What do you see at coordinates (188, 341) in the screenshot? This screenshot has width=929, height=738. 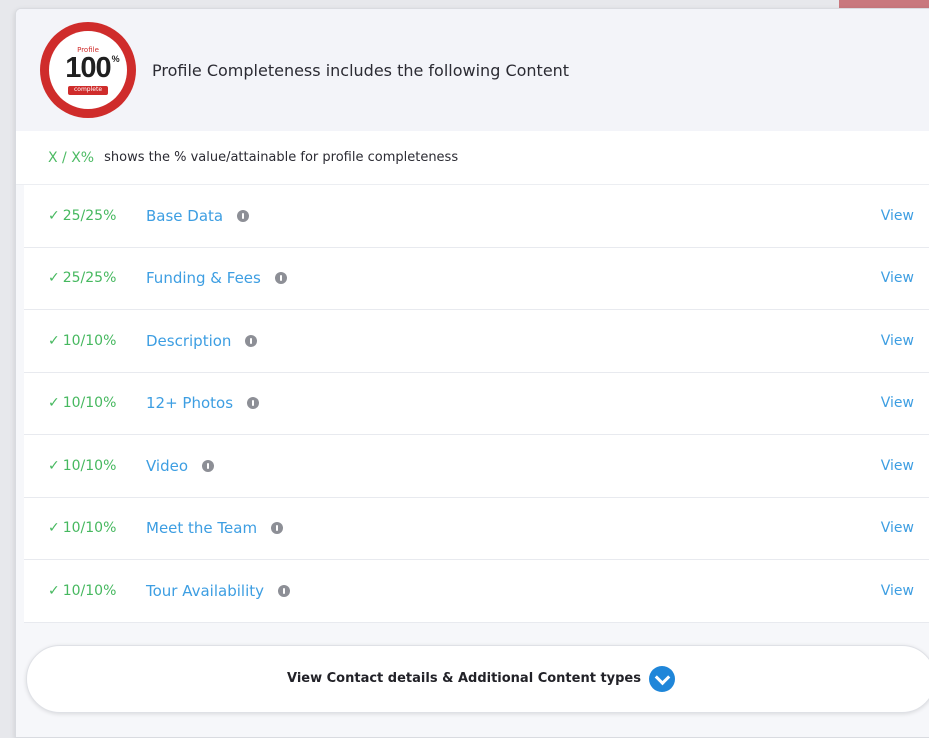 I see `row-label: Description` at bounding box center [188, 341].